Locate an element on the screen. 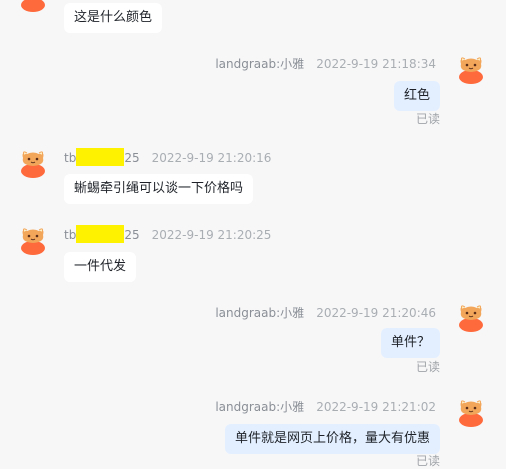  message-meta: landgraab:小雅 2022-9-19 21:21:02 is located at coordinates (325, 406).